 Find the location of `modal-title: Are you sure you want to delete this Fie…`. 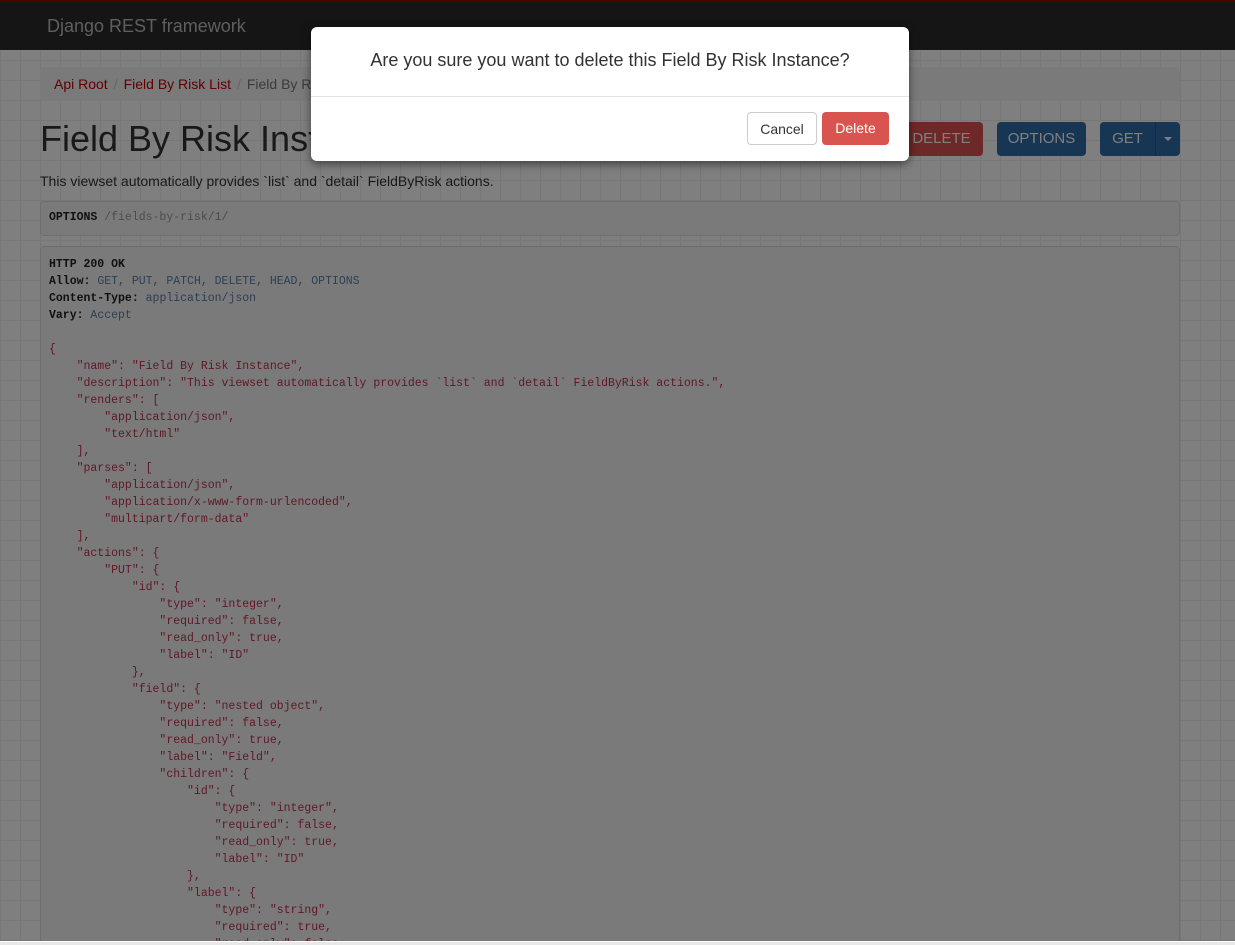

modal-title: Are you sure you want to delete this Fie… is located at coordinates (610, 62).